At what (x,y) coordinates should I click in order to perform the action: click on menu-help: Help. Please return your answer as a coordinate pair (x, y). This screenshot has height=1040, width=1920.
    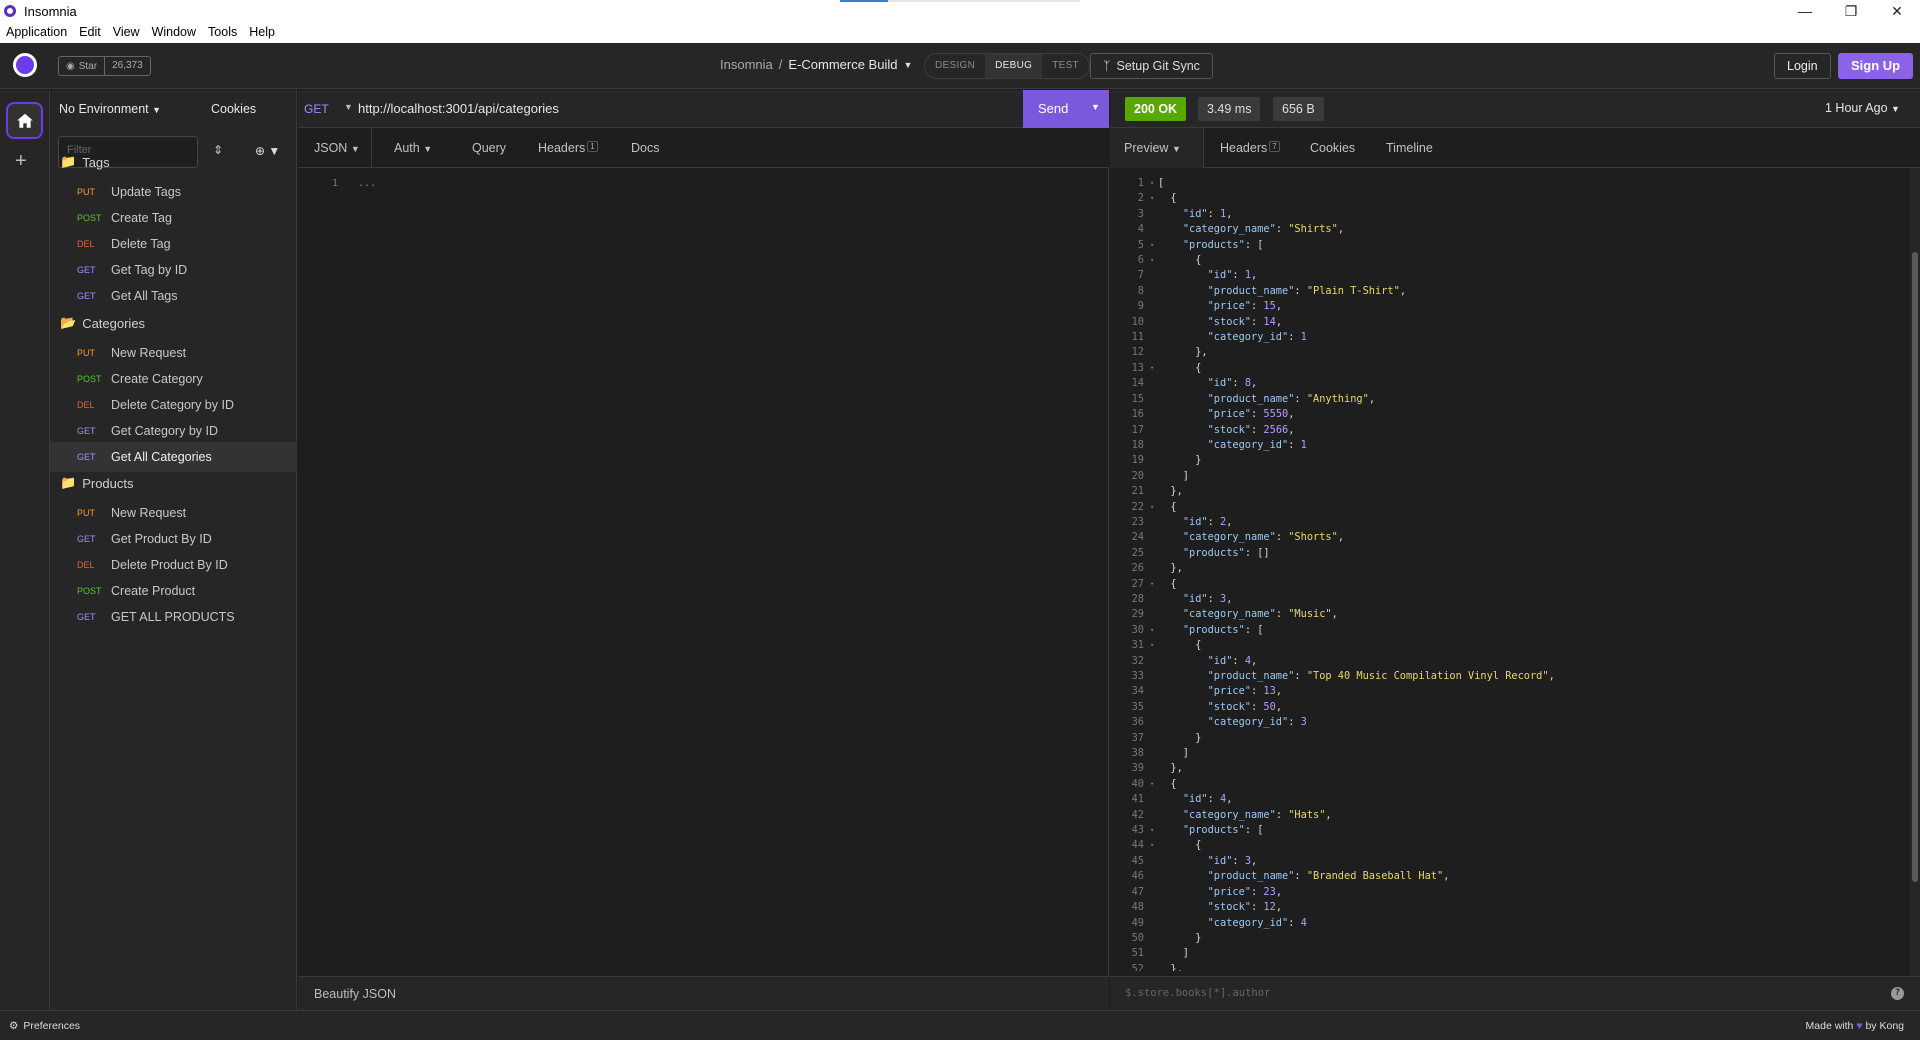
    Looking at the image, I should click on (262, 32).